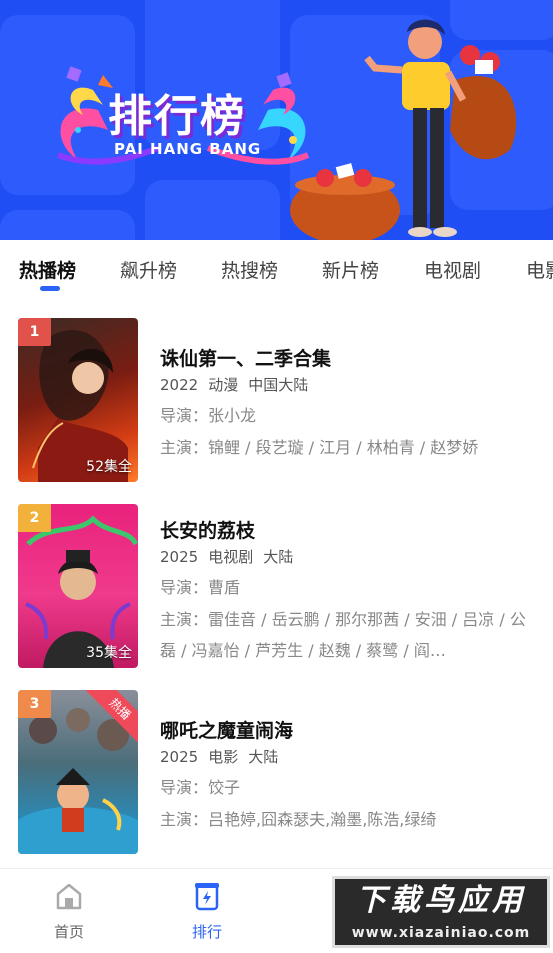 Image resolution: width=553 pixels, height=953 pixels. Describe the element at coordinates (69, 911) in the screenshot. I see `nav-home: 首页` at that location.